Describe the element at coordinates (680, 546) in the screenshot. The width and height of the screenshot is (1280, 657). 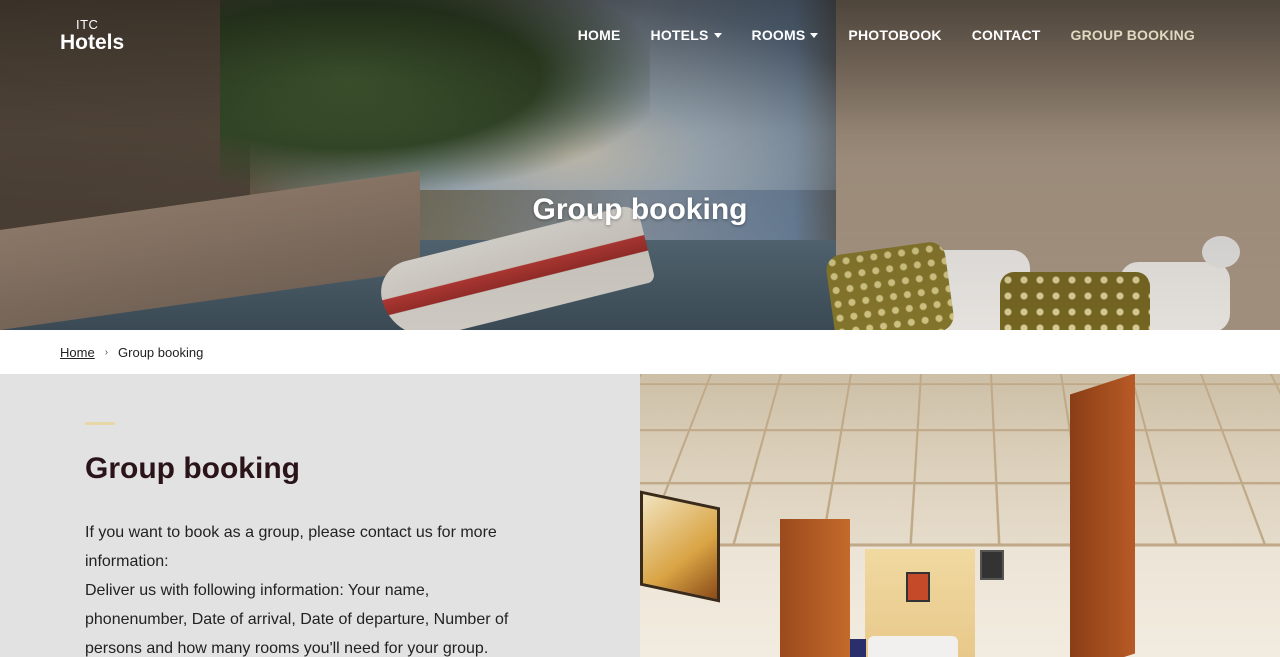
I see `room-wall-art` at that location.